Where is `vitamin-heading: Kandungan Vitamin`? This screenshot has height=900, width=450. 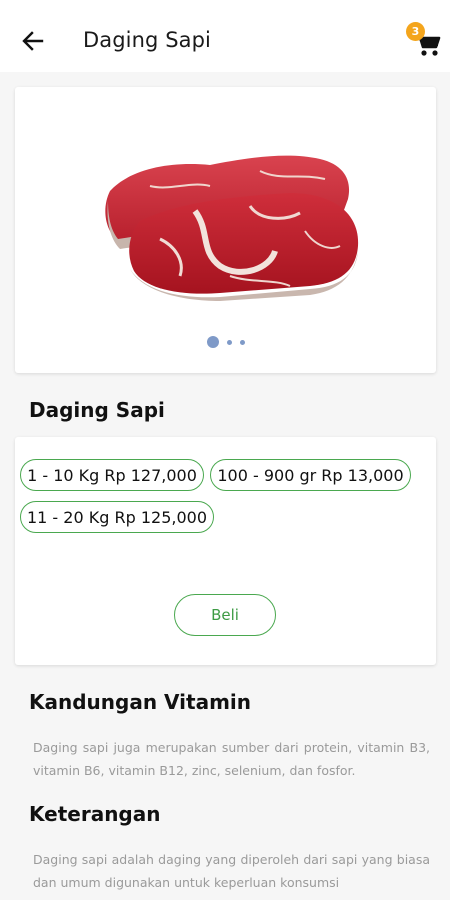 vitamin-heading: Kandungan Vitamin is located at coordinates (140, 702).